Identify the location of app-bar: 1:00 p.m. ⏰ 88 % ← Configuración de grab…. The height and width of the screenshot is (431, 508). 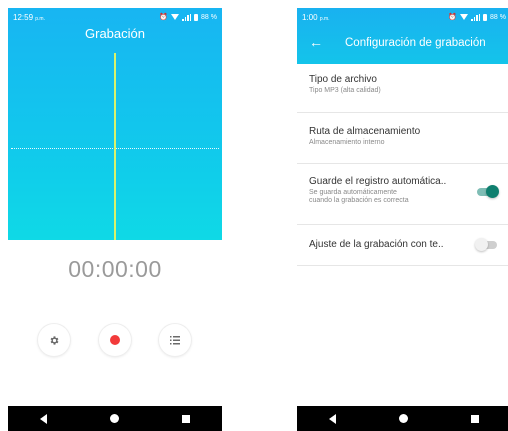
(402, 36).